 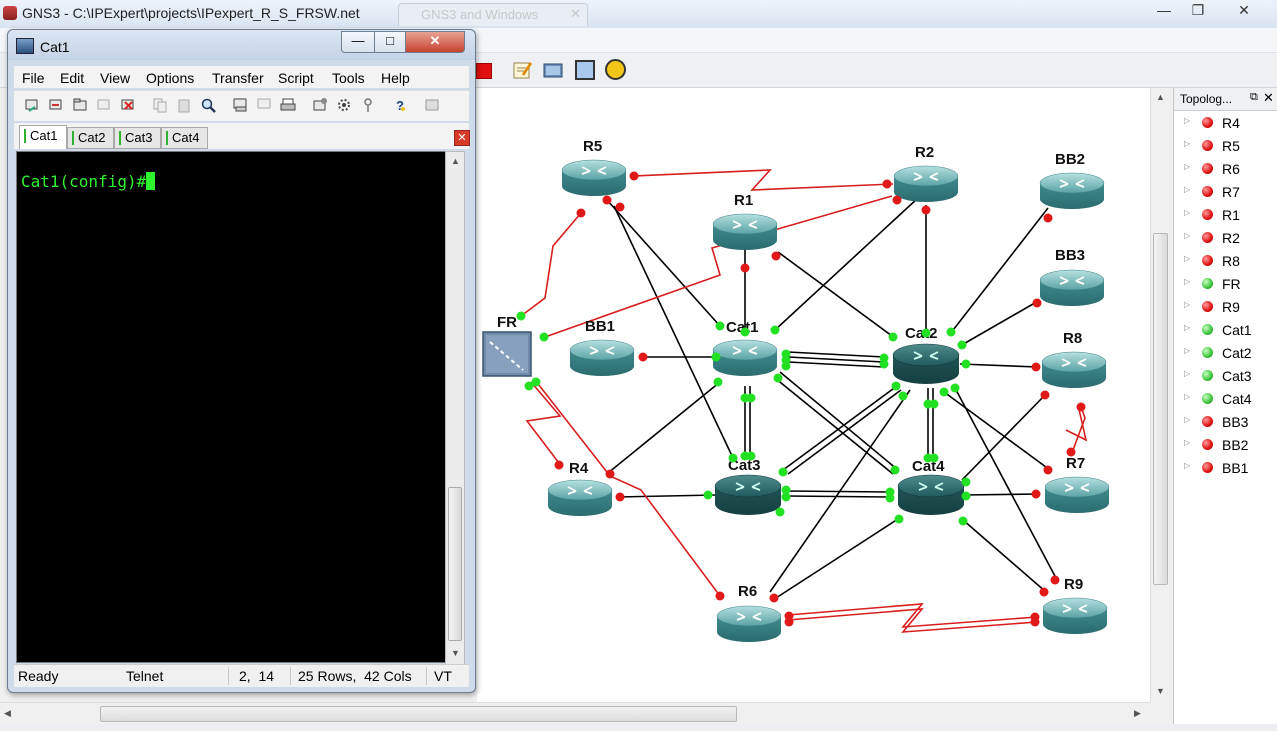 I want to click on topology-item-r6: ▷ R6, so click(x=1225, y=169).